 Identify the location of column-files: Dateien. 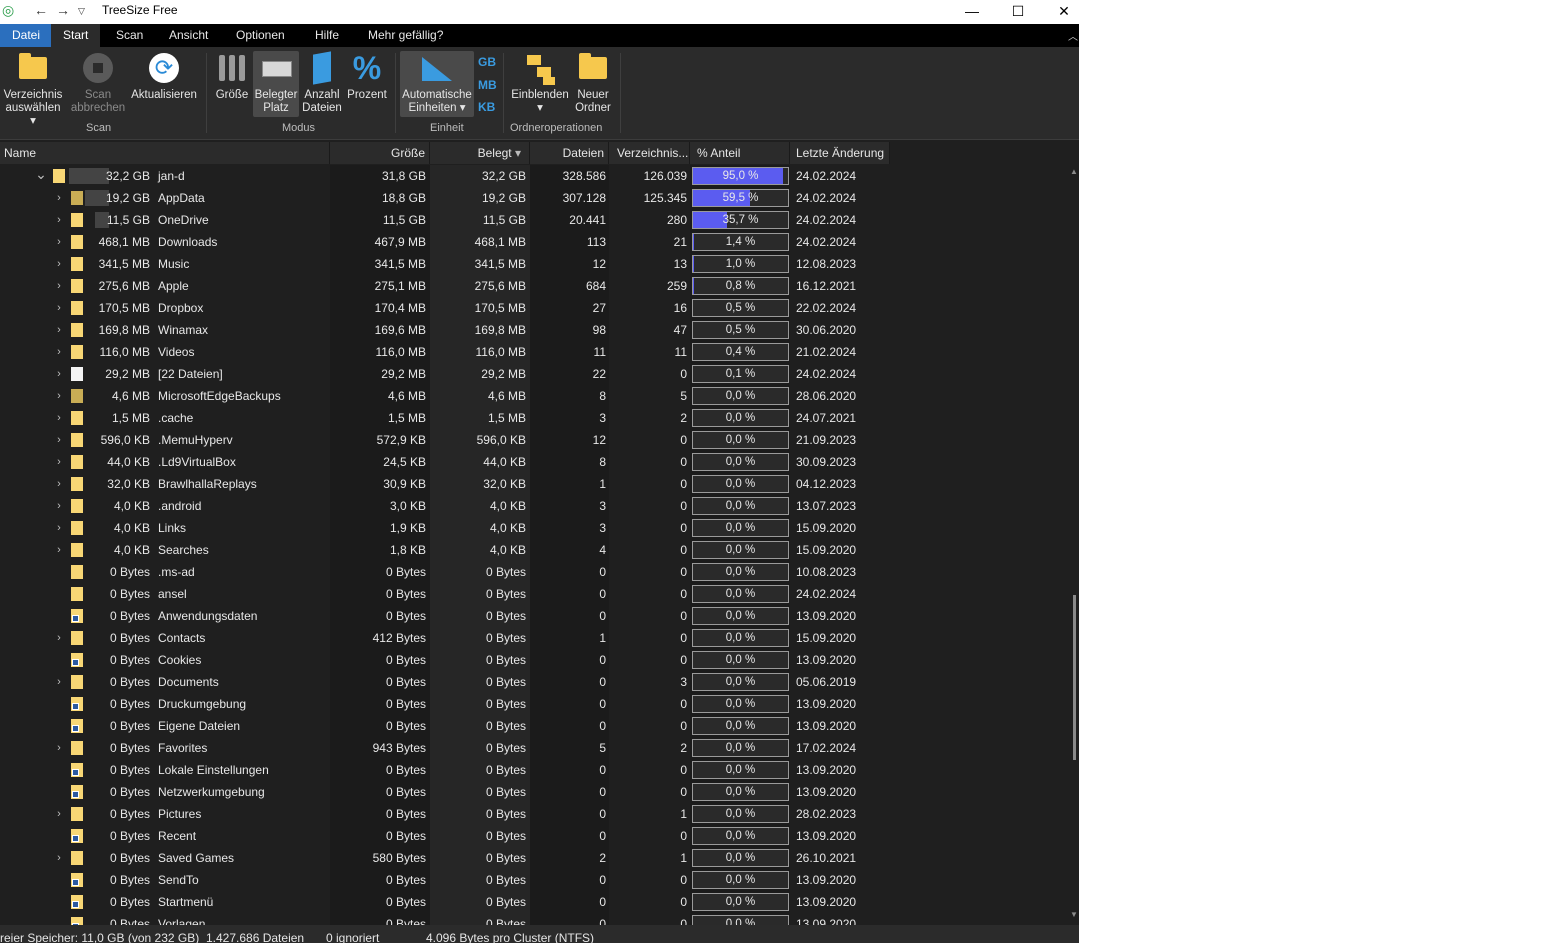
(569, 153).